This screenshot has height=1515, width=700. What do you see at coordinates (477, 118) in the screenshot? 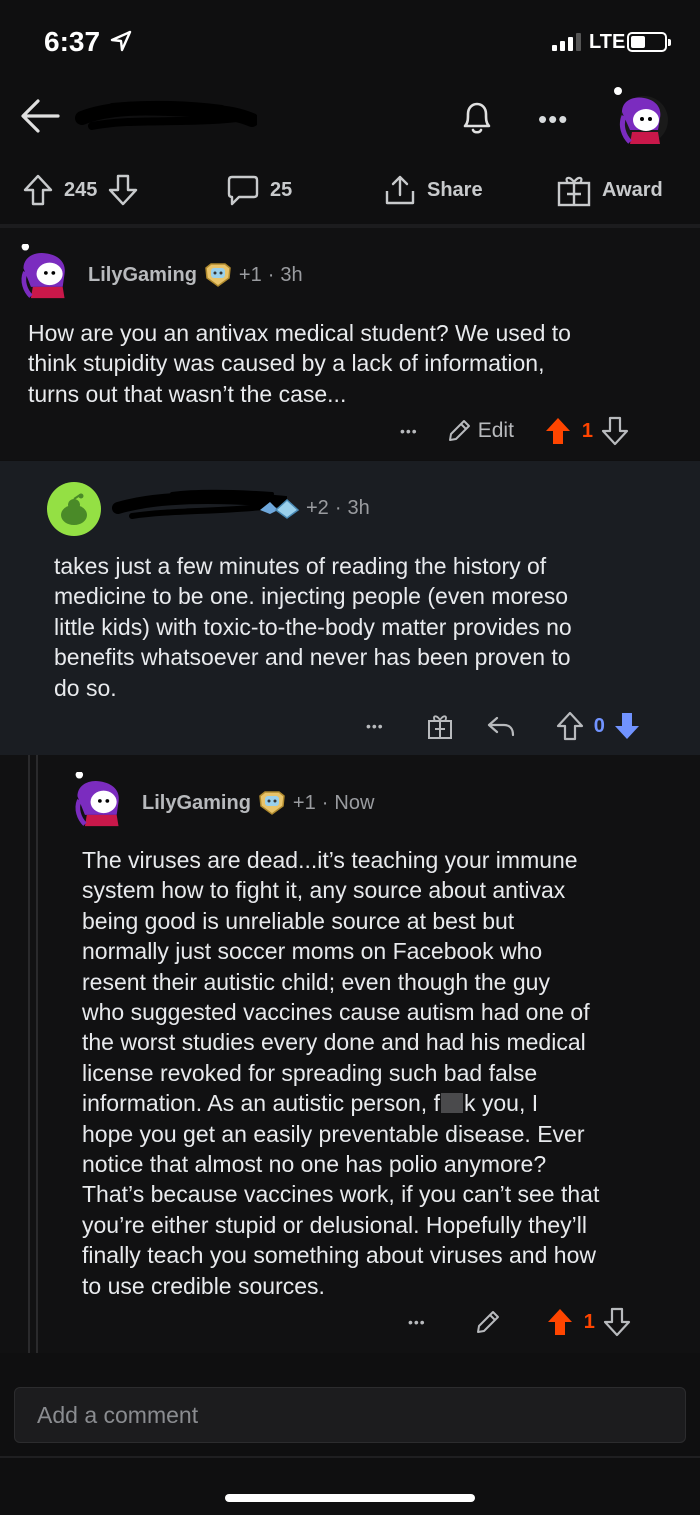
I see `bell-icon` at bounding box center [477, 118].